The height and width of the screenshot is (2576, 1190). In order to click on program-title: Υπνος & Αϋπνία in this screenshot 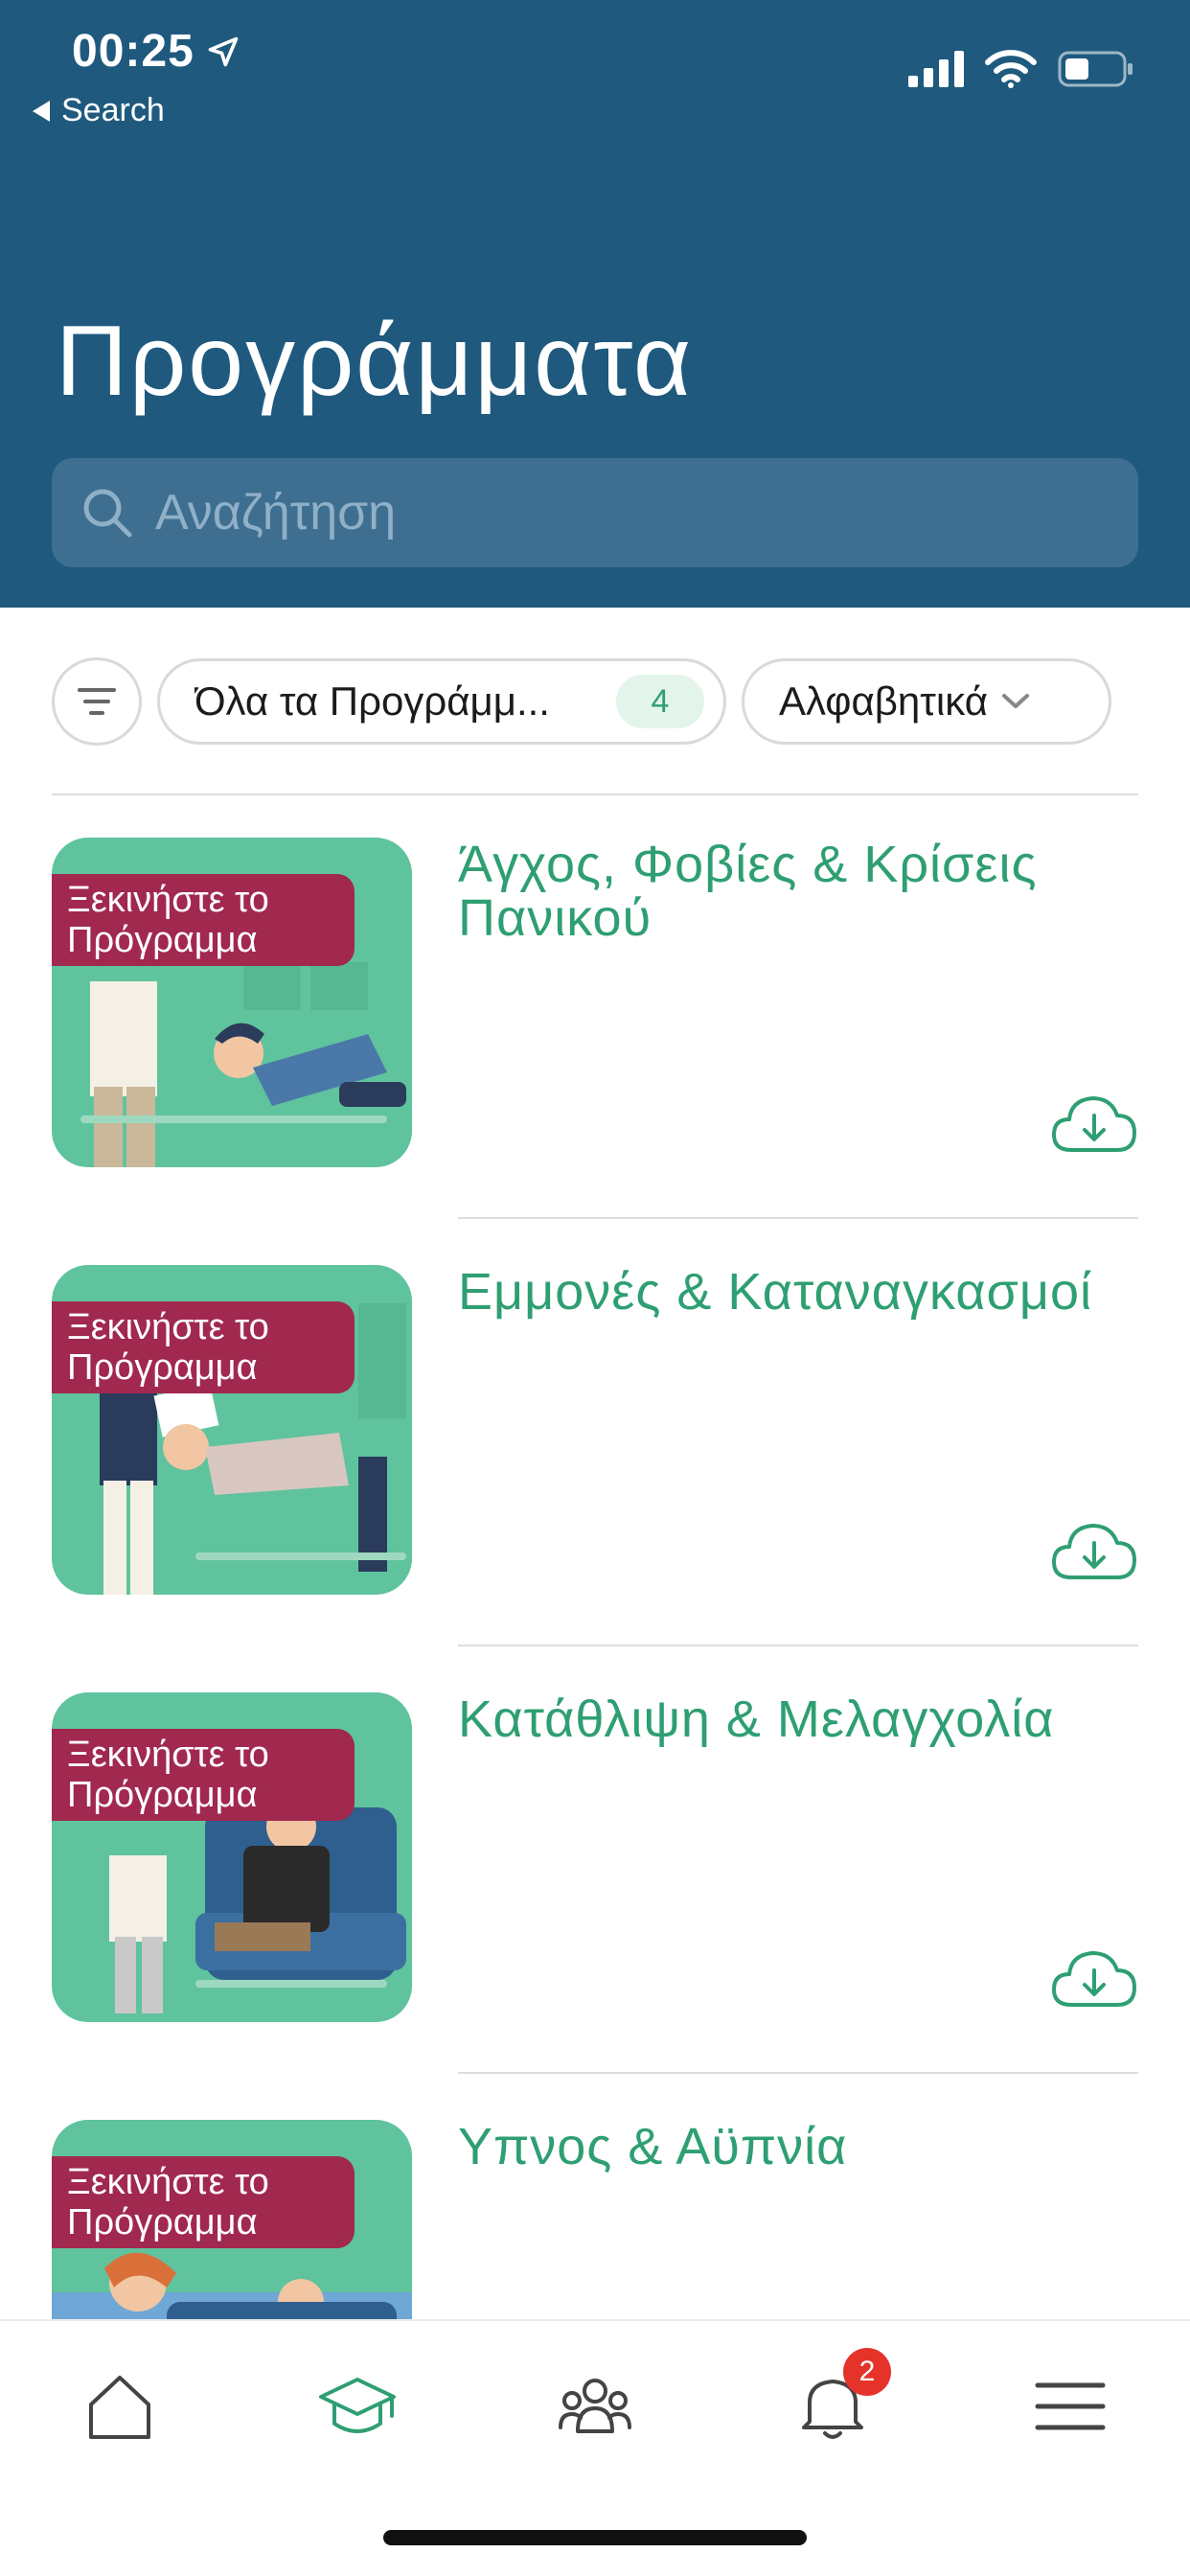, I will do `click(794, 2147)`.